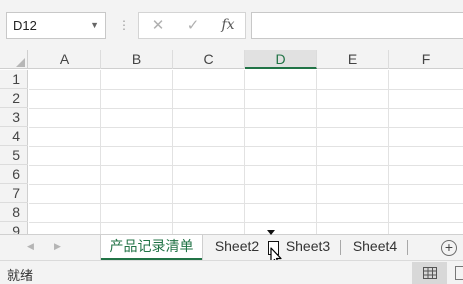  I want to click on scroll-tabs-right-icon: ▶, so click(57, 246).